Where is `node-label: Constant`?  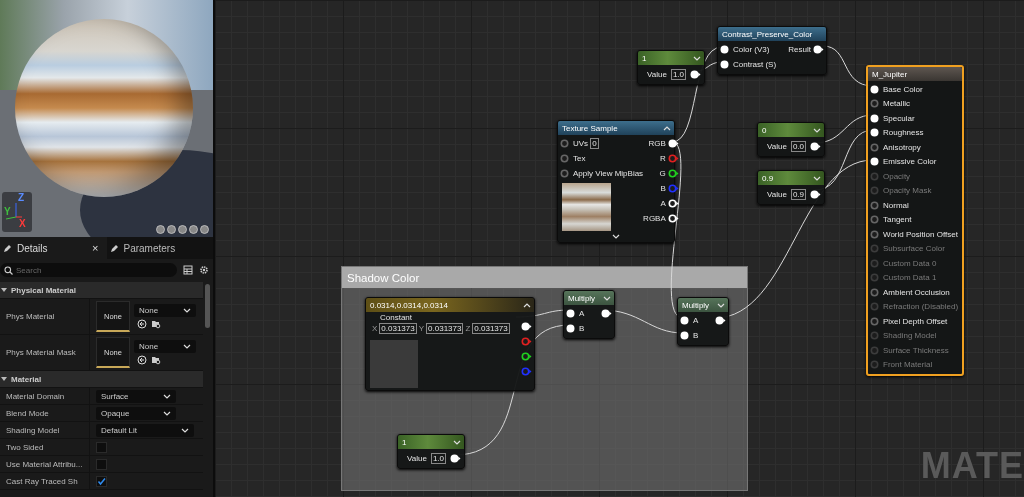
node-label: Constant is located at coordinates (396, 317).